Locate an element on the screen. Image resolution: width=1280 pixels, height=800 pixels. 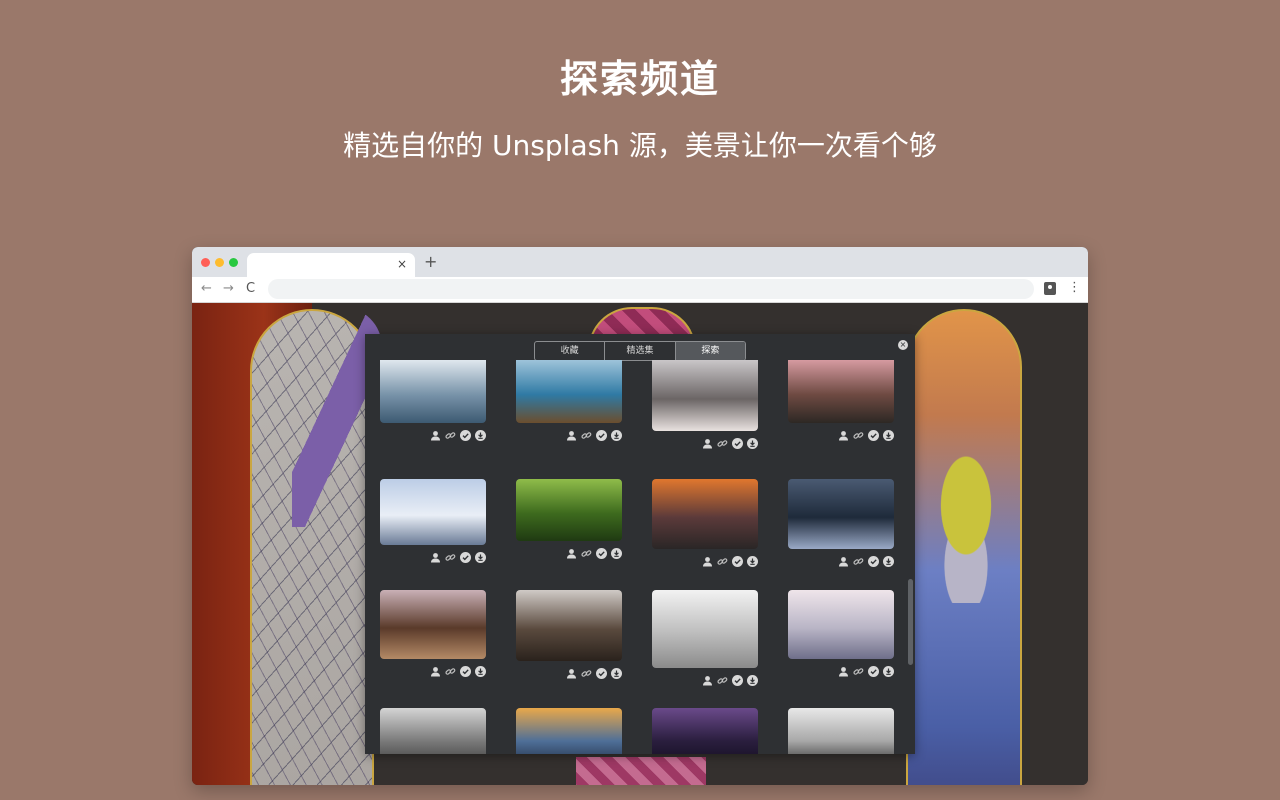
tab-close-icon: × is located at coordinates (402, 264).